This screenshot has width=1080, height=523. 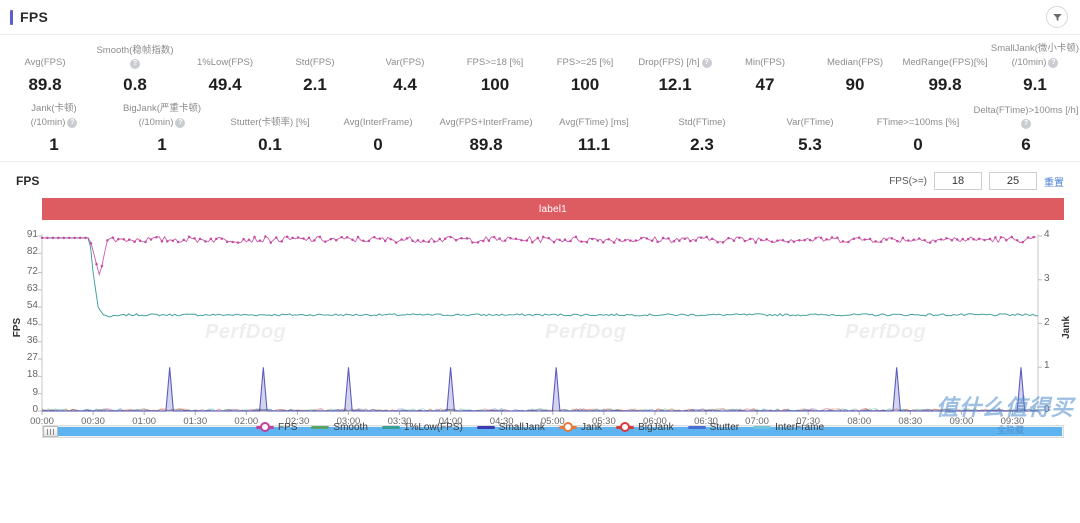 What do you see at coordinates (702, 144) in the screenshot?
I see `stat-value: 2.3` at bounding box center [702, 144].